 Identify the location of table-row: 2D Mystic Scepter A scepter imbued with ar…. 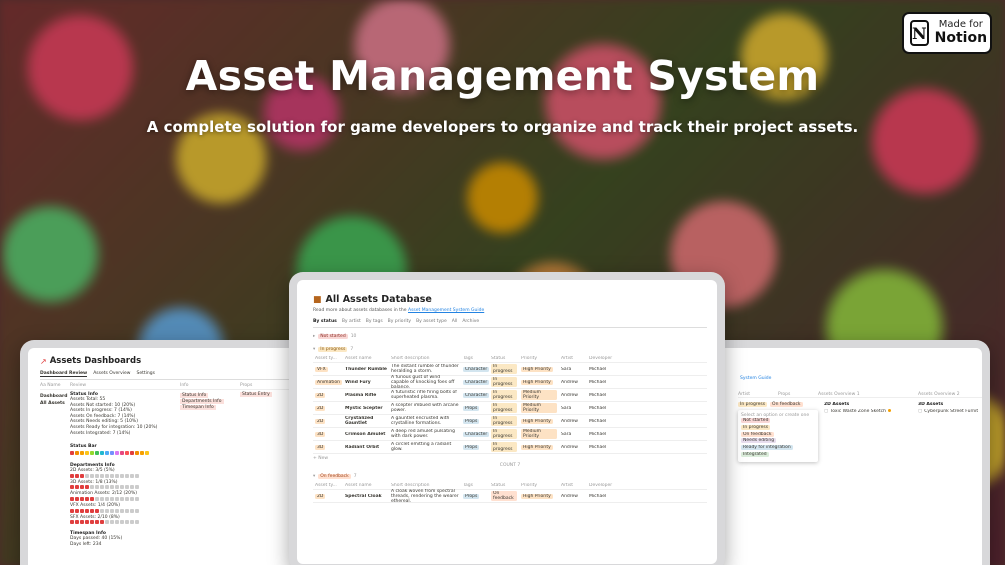
(510, 408).